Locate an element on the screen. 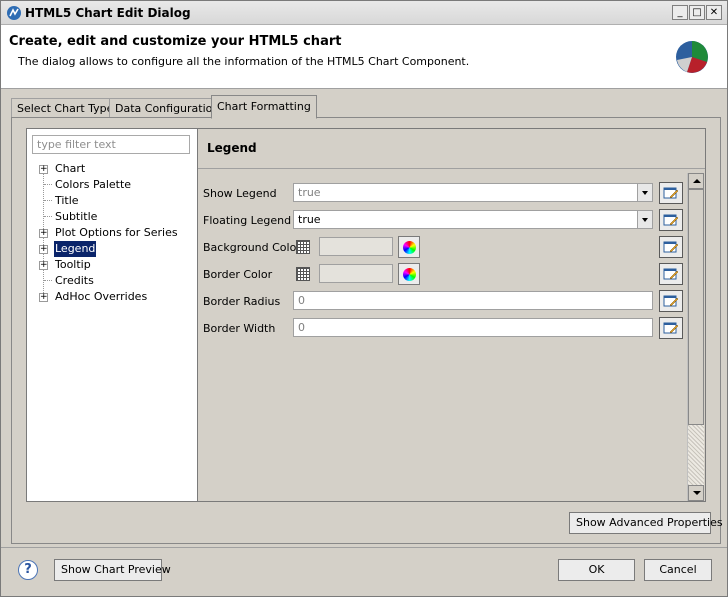  formatting-tree-panel: + Chart Colors Palette Title Subtitle + is located at coordinates (112, 315).